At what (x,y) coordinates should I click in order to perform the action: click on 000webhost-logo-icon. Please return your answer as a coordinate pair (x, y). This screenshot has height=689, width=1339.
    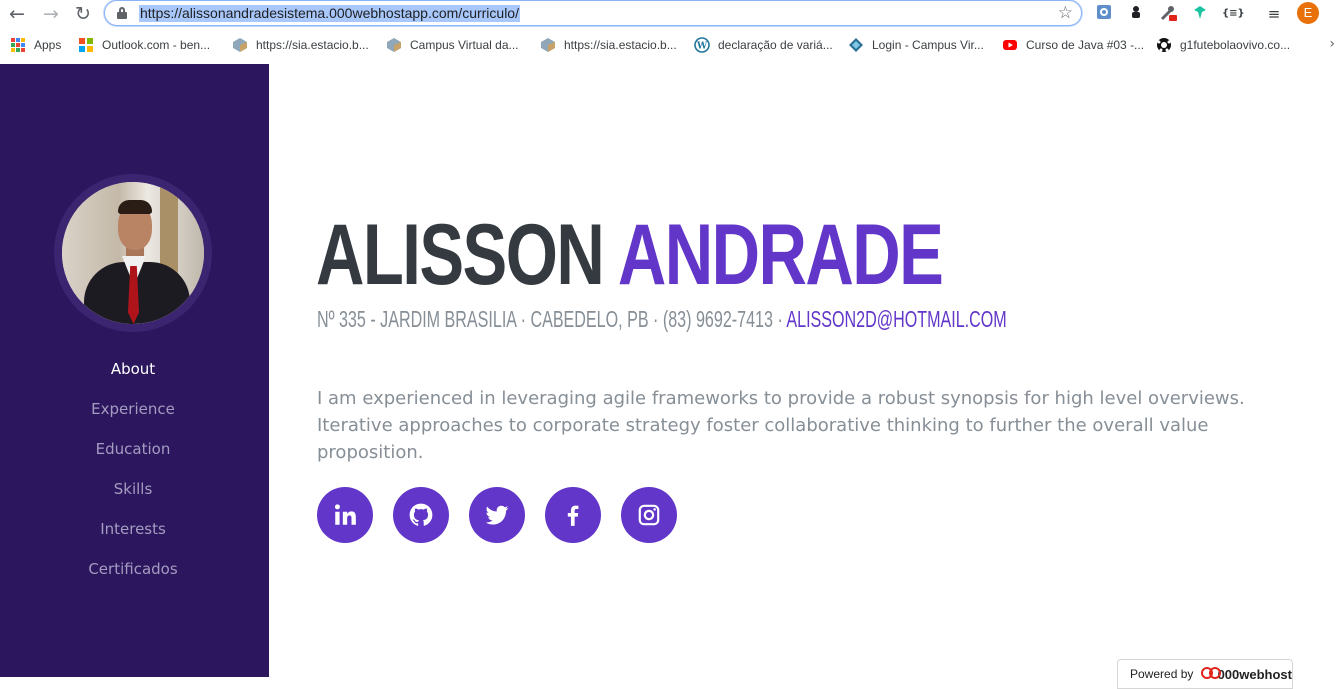
    Looking at the image, I should click on (1211, 674).